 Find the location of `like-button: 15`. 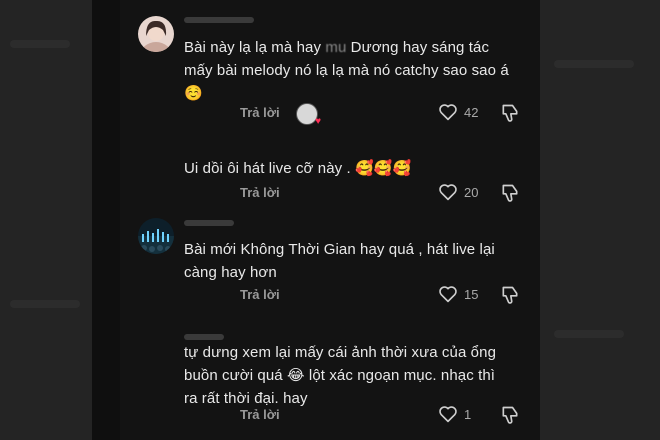

like-button: 15 is located at coordinates (458, 294).